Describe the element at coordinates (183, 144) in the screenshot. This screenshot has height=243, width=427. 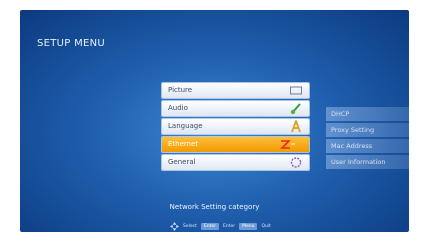
I see `menu-item-label: Ethernet` at that location.